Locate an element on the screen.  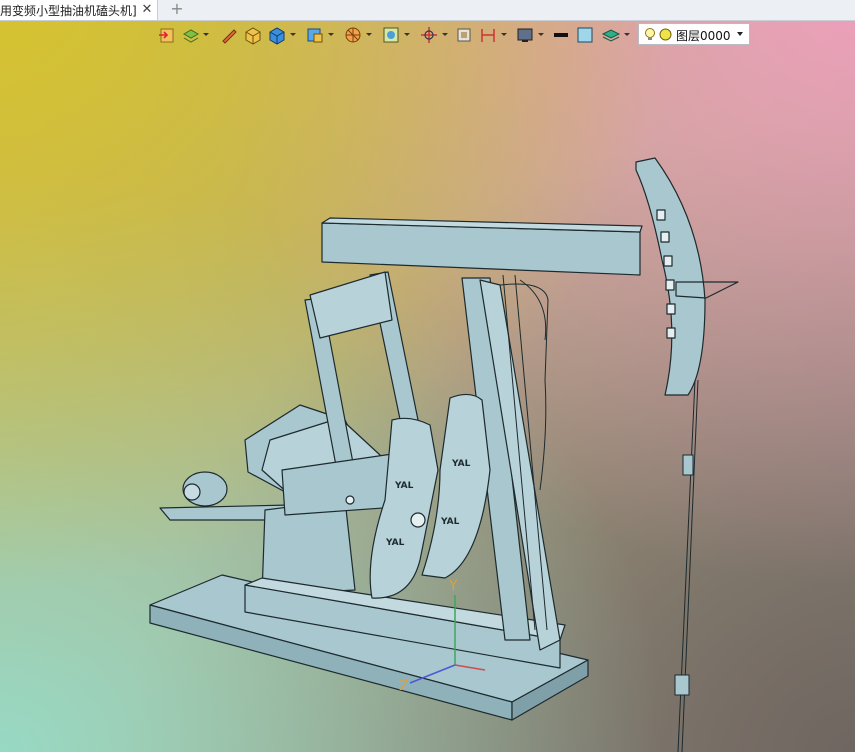
shaded-frame-icon is located at coordinates (392, 35).